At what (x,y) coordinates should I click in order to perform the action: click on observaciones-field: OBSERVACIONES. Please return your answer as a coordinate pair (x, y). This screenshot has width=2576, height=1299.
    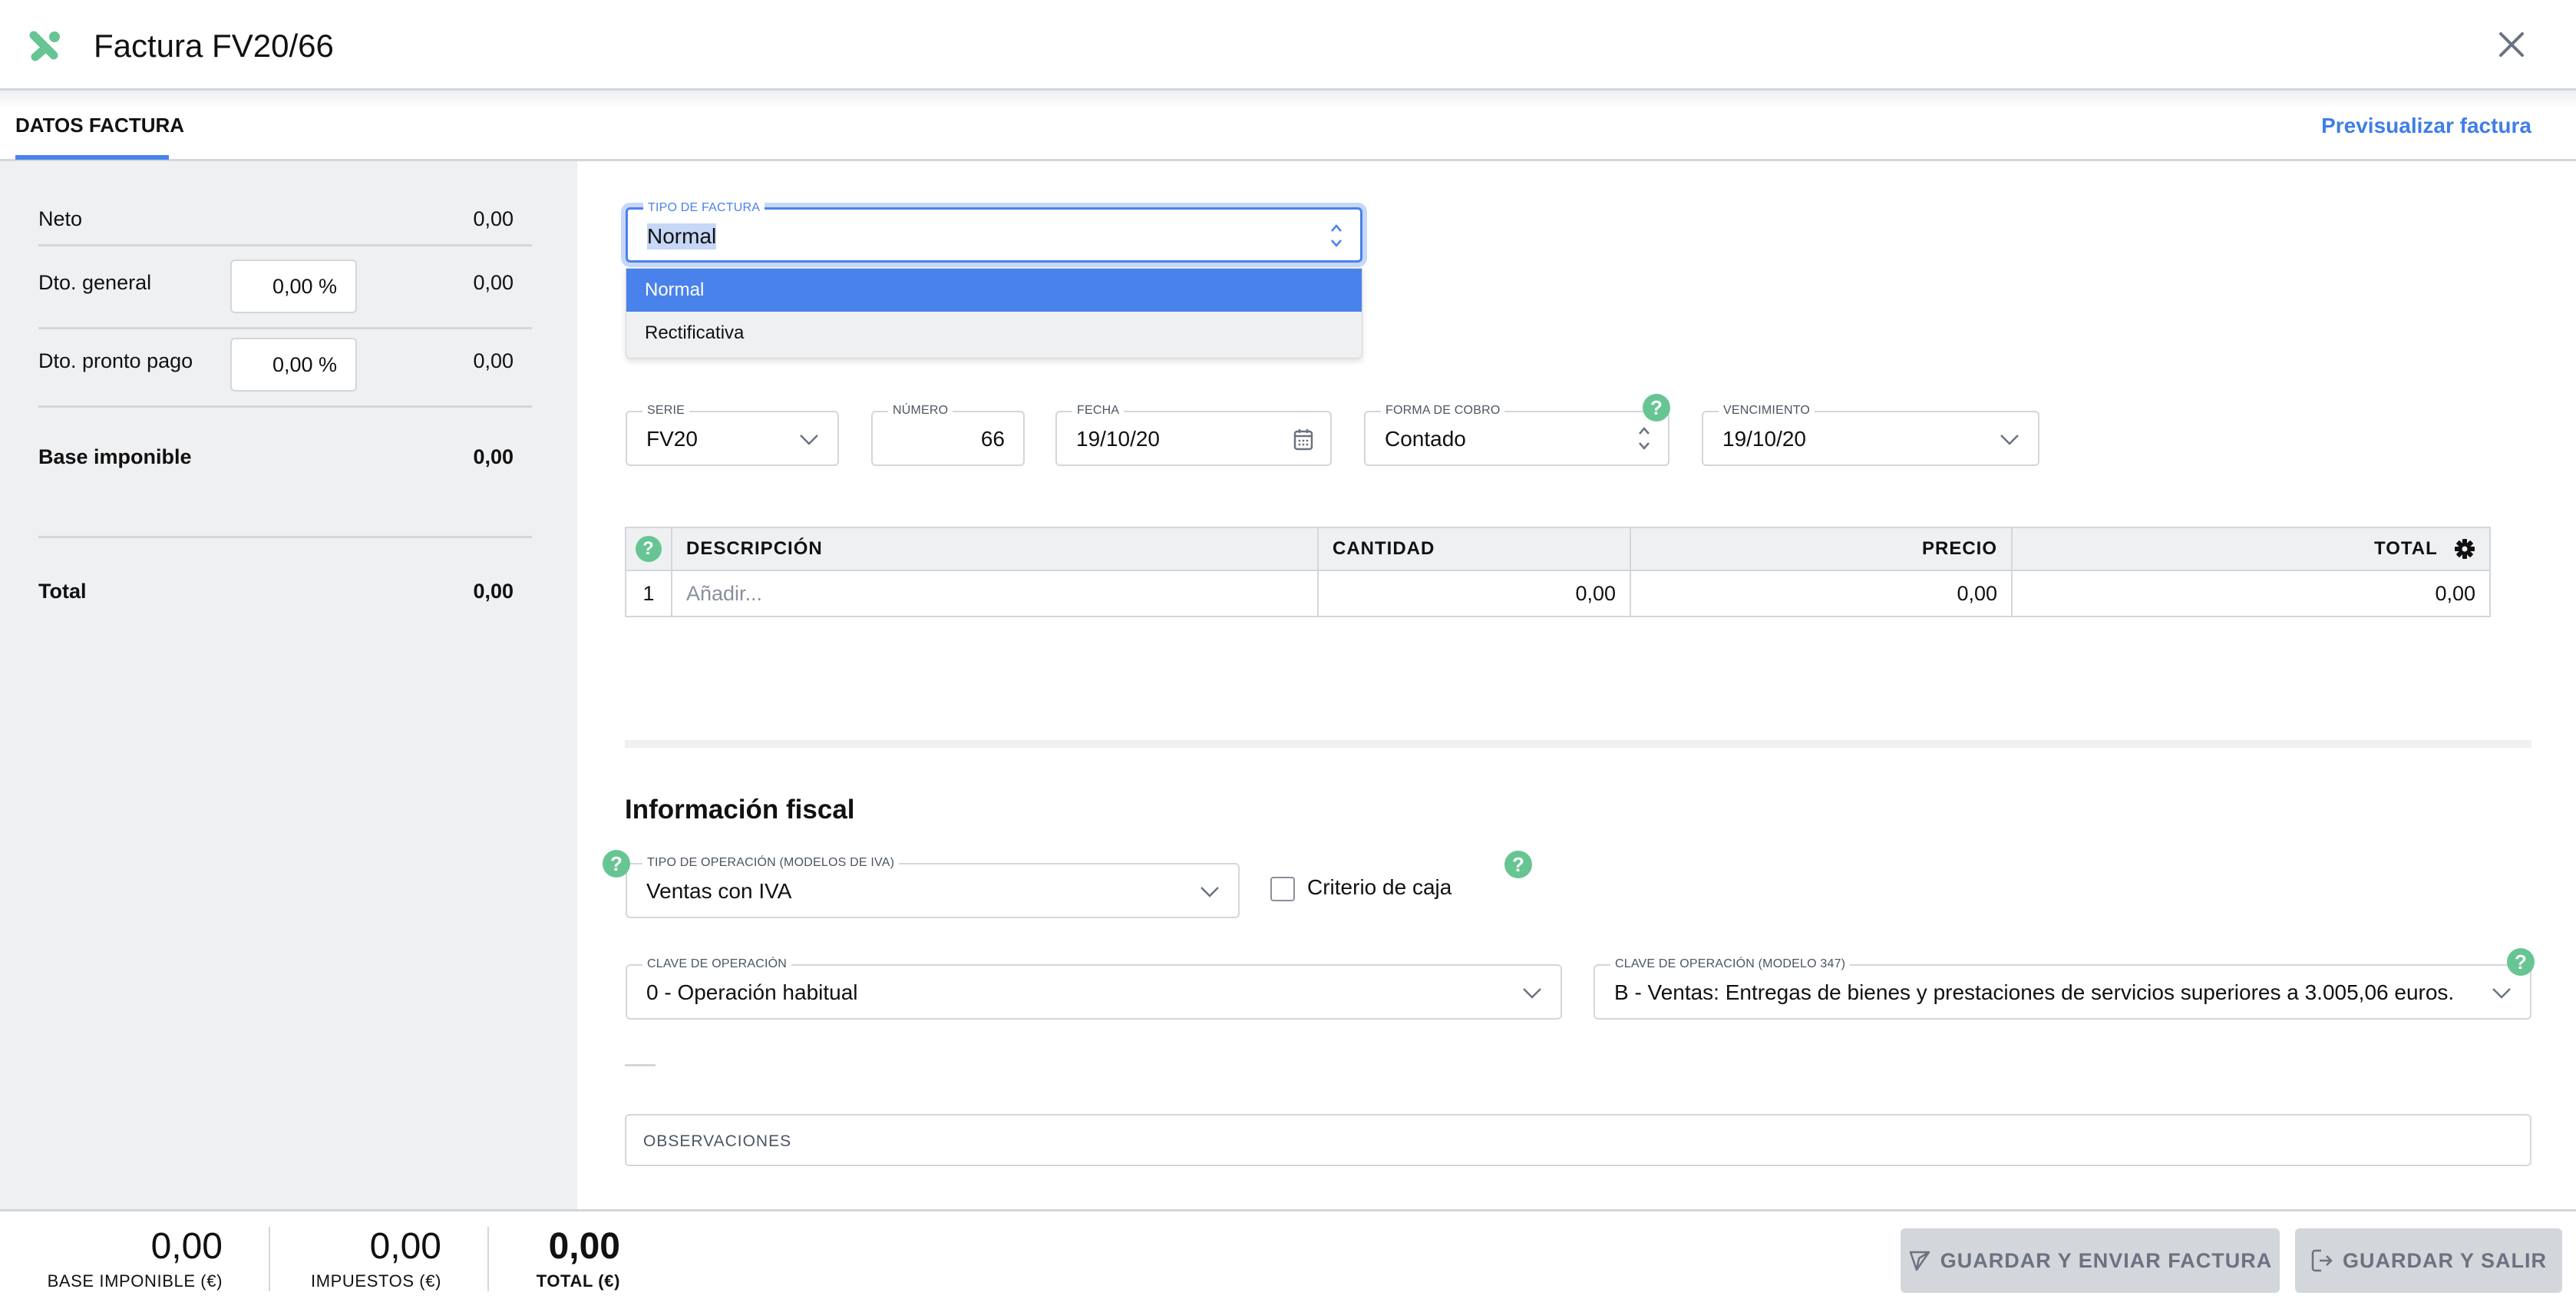
    Looking at the image, I should click on (1578, 1140).